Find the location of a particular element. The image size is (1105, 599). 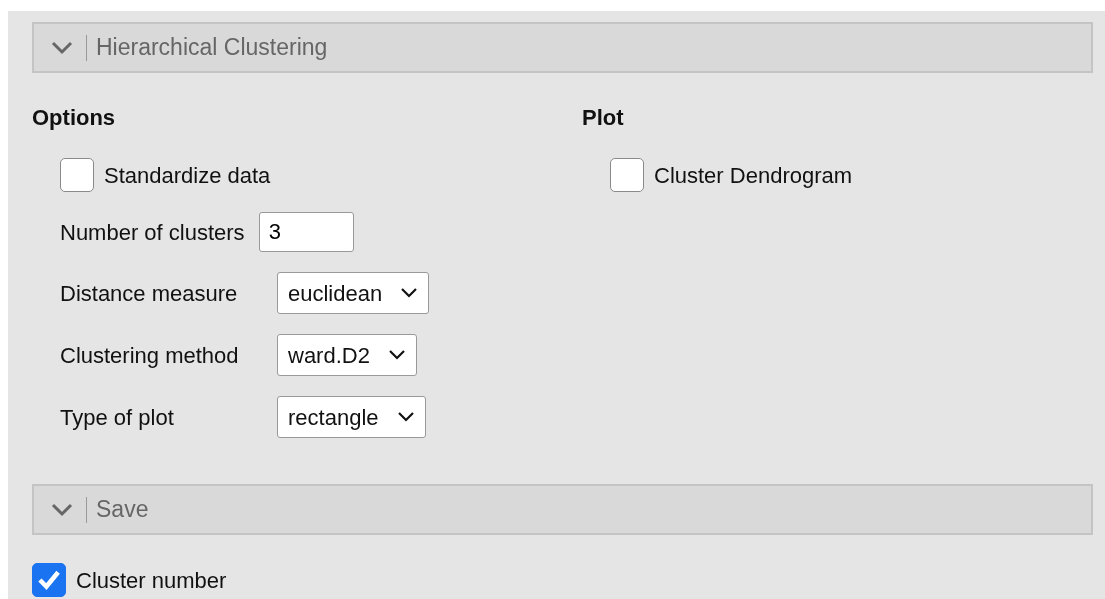

section-title: Save is located at coordinates (122, 510).